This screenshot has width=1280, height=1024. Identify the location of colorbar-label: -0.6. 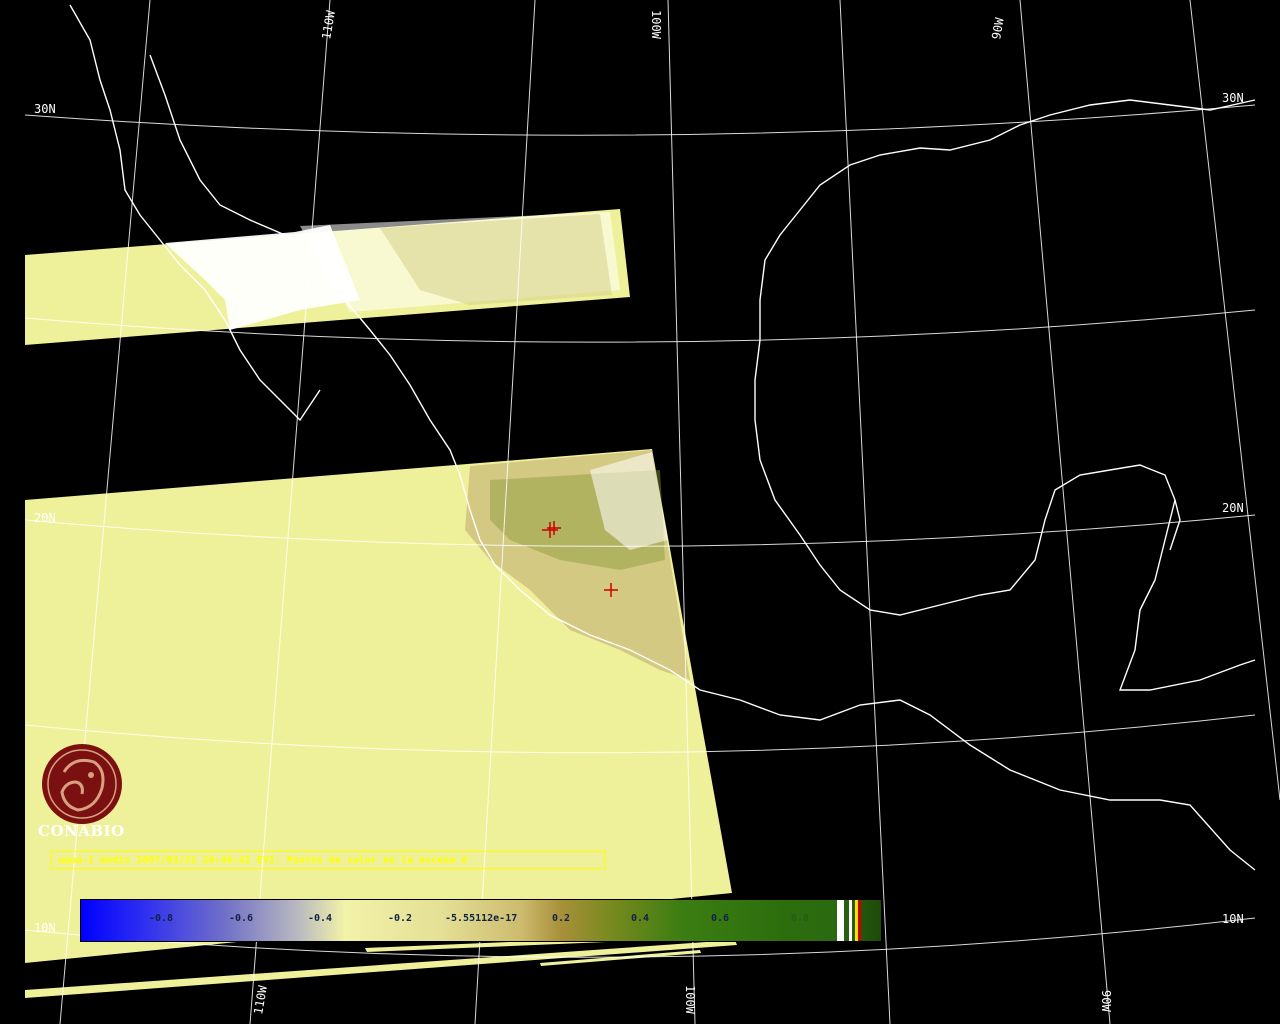
(241, 918).